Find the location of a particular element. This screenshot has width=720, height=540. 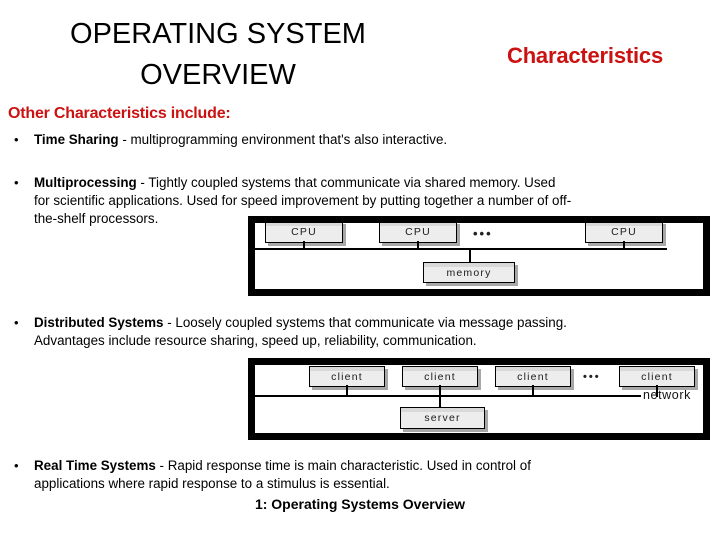

node-server-label: server is located at coordinates (442, 418).